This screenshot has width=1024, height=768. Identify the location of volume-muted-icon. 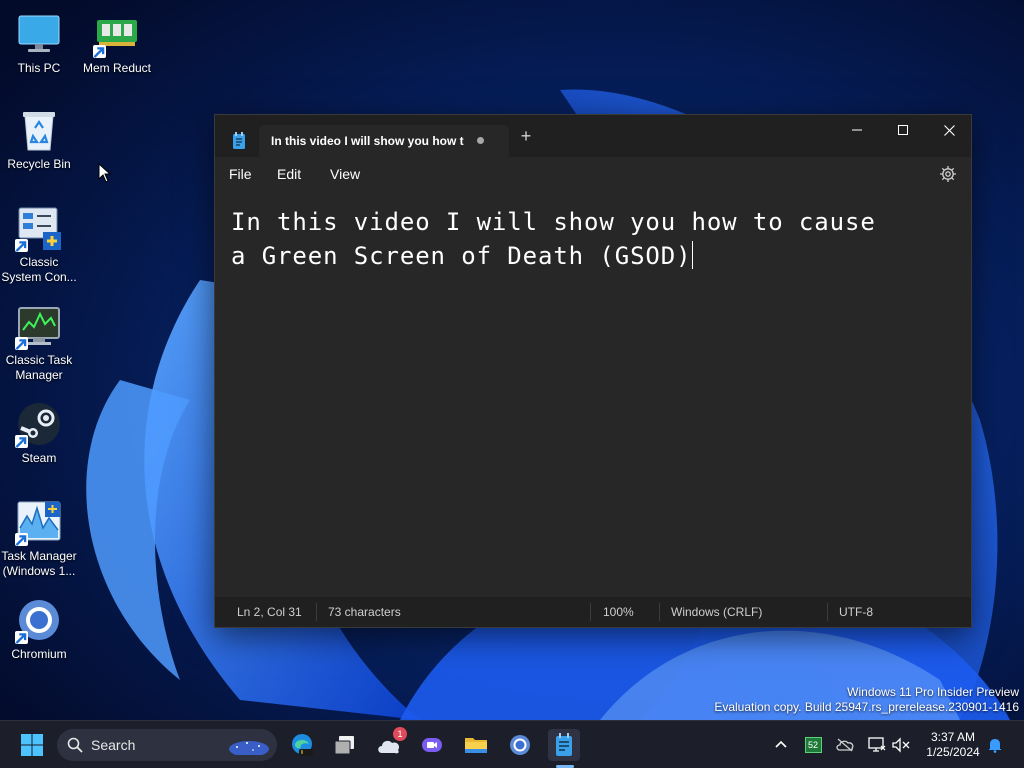
(901, 745).